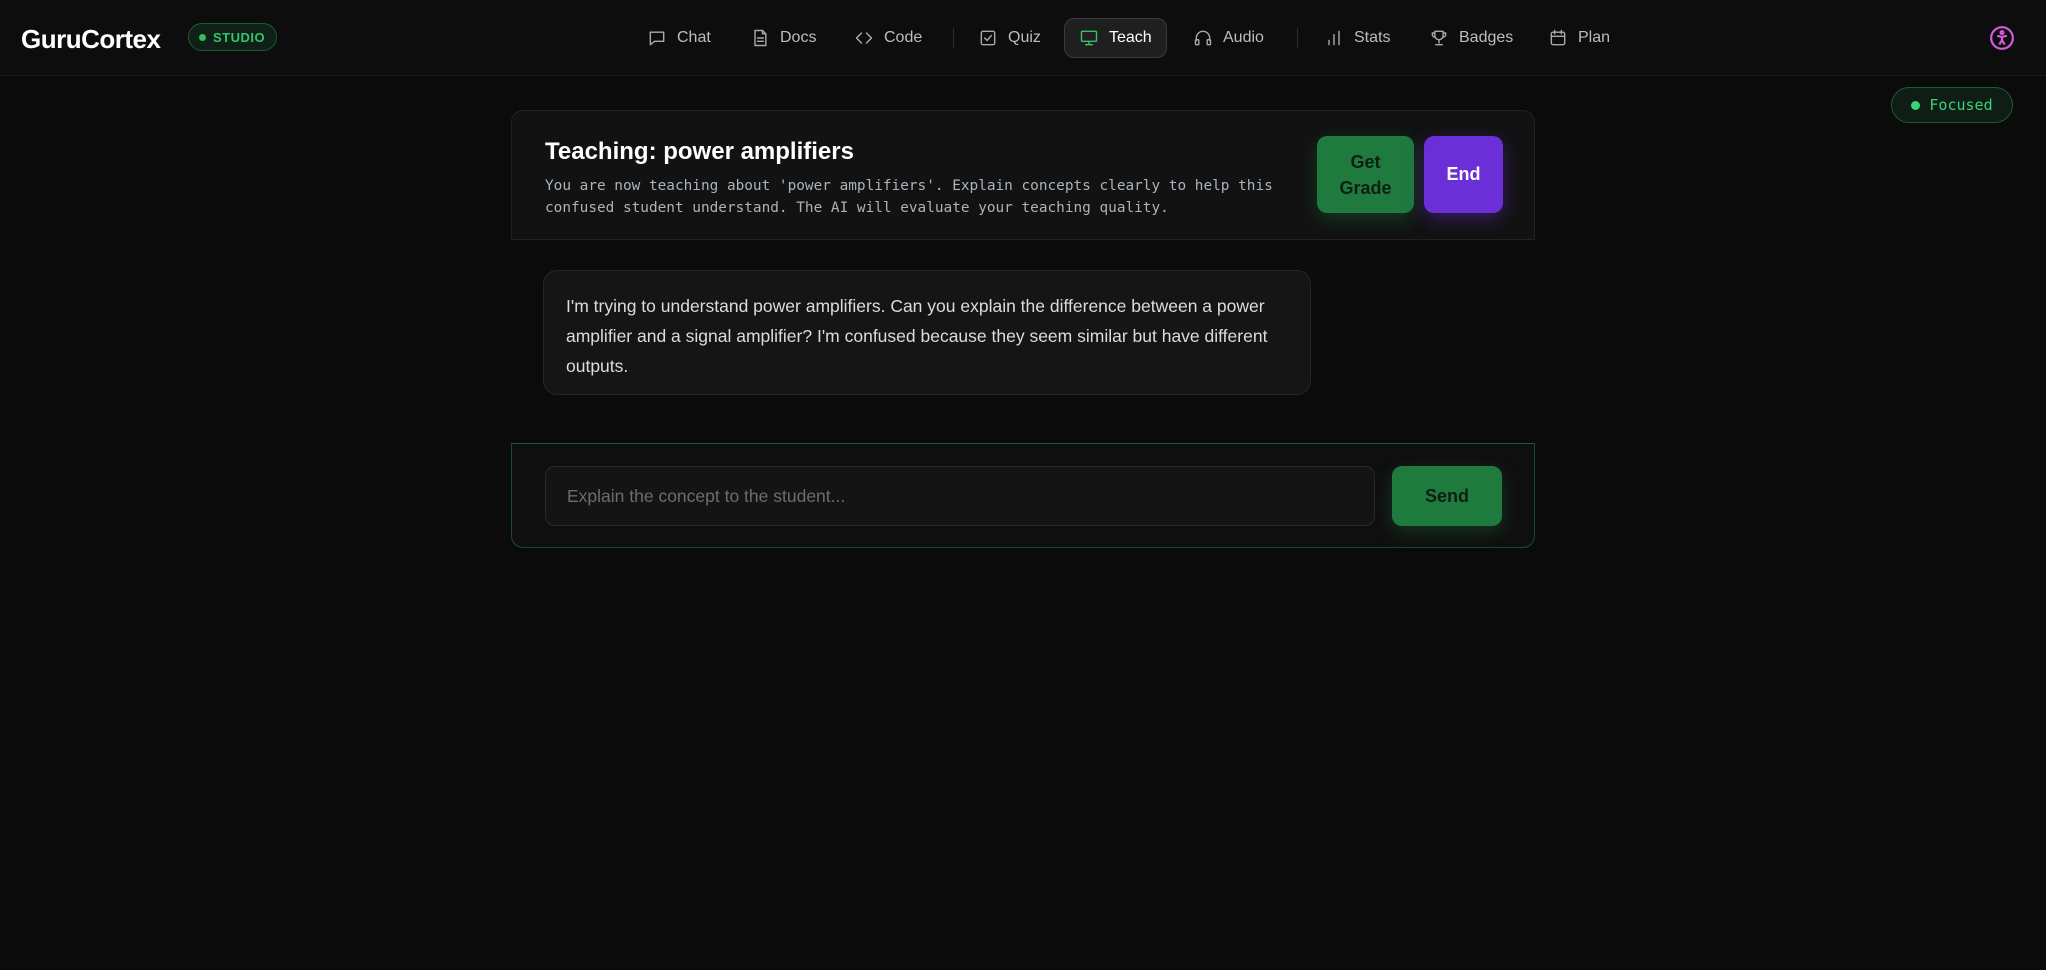 This screenshot has height=970, width=2046. Describe the element at coordinates (903, 37) in the screenshot. I see `nav-item-label: Code` at that location.